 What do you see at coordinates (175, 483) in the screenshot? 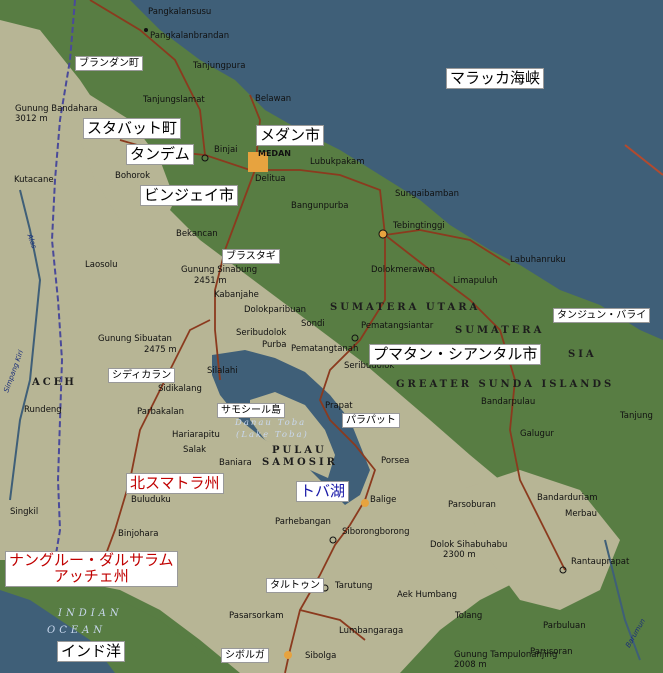
I see `label-north-sumatra: 北スマトラ州` at bounding box center [175, 483].